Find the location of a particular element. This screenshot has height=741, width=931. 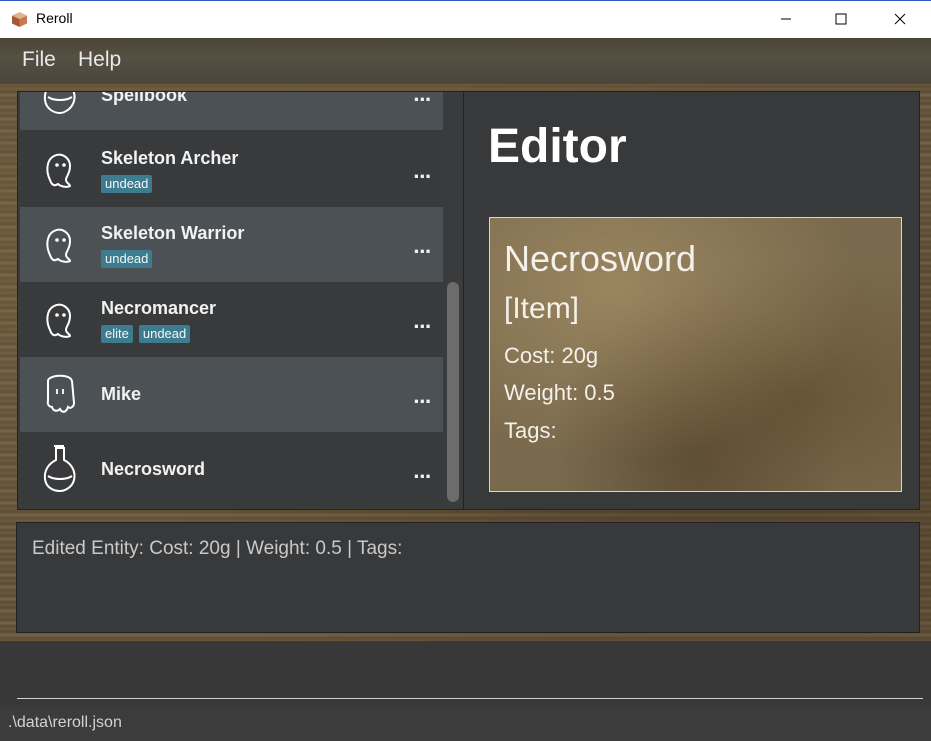

entity-detail-type: [Item] is located at coordinates (542, 308).